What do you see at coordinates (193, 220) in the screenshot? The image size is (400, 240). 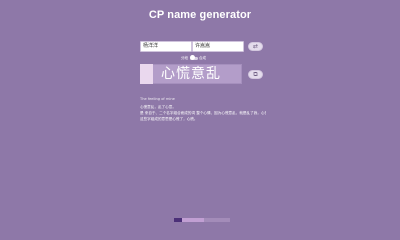 I see `footer-accent-light` at bounding box center [193, 220].